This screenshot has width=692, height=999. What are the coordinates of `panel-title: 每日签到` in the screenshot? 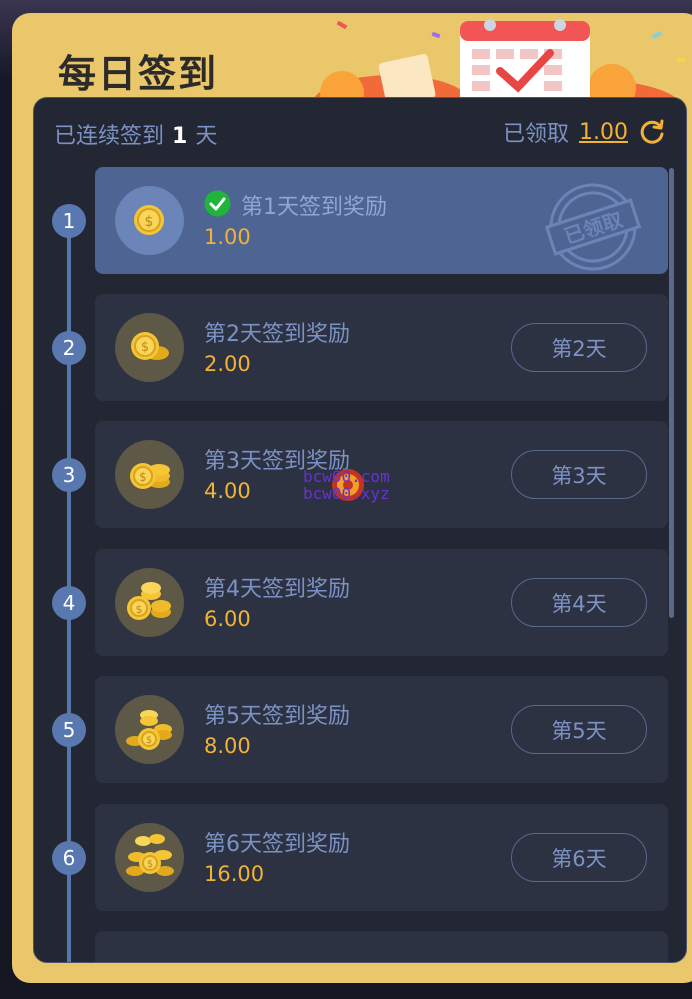 It's located at (138, 74).